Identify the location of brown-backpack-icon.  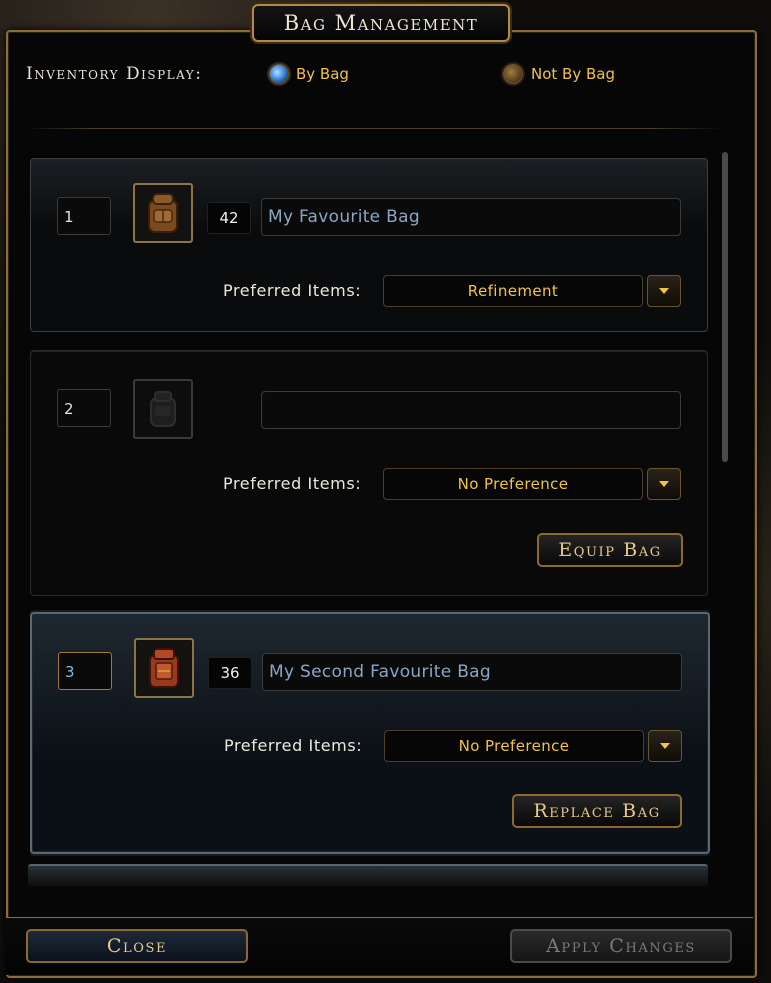
(163, 213).